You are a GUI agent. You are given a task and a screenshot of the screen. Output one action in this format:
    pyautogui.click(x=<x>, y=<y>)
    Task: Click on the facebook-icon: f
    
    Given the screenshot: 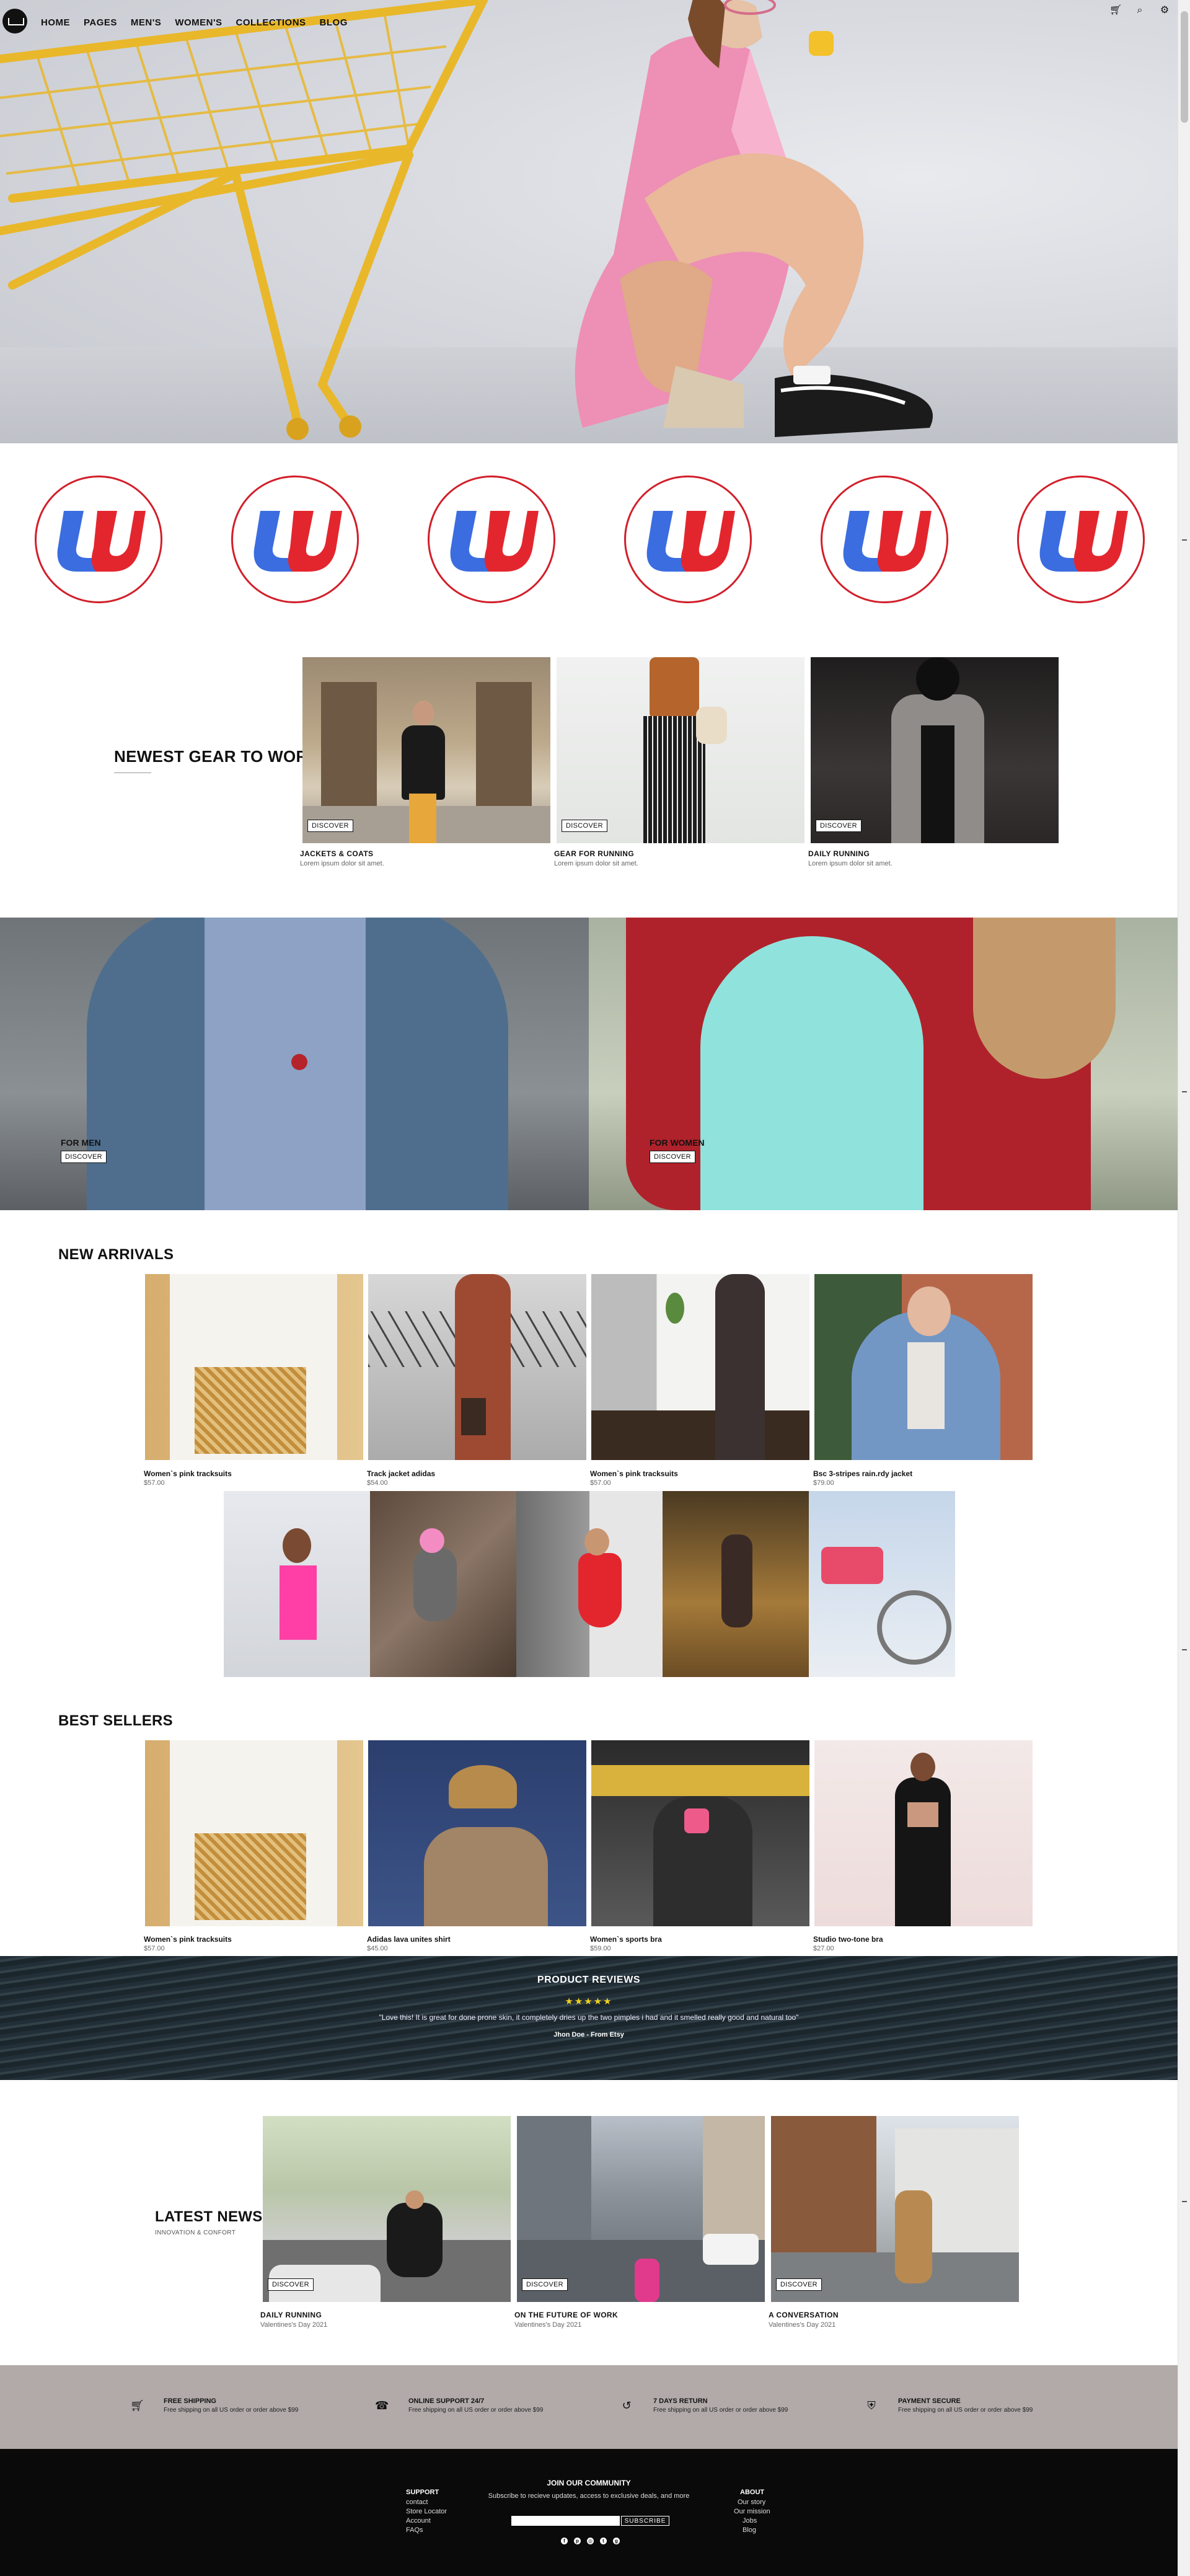 What is the action you would take?
    pyautogui.click(x=564, y=2541)
    